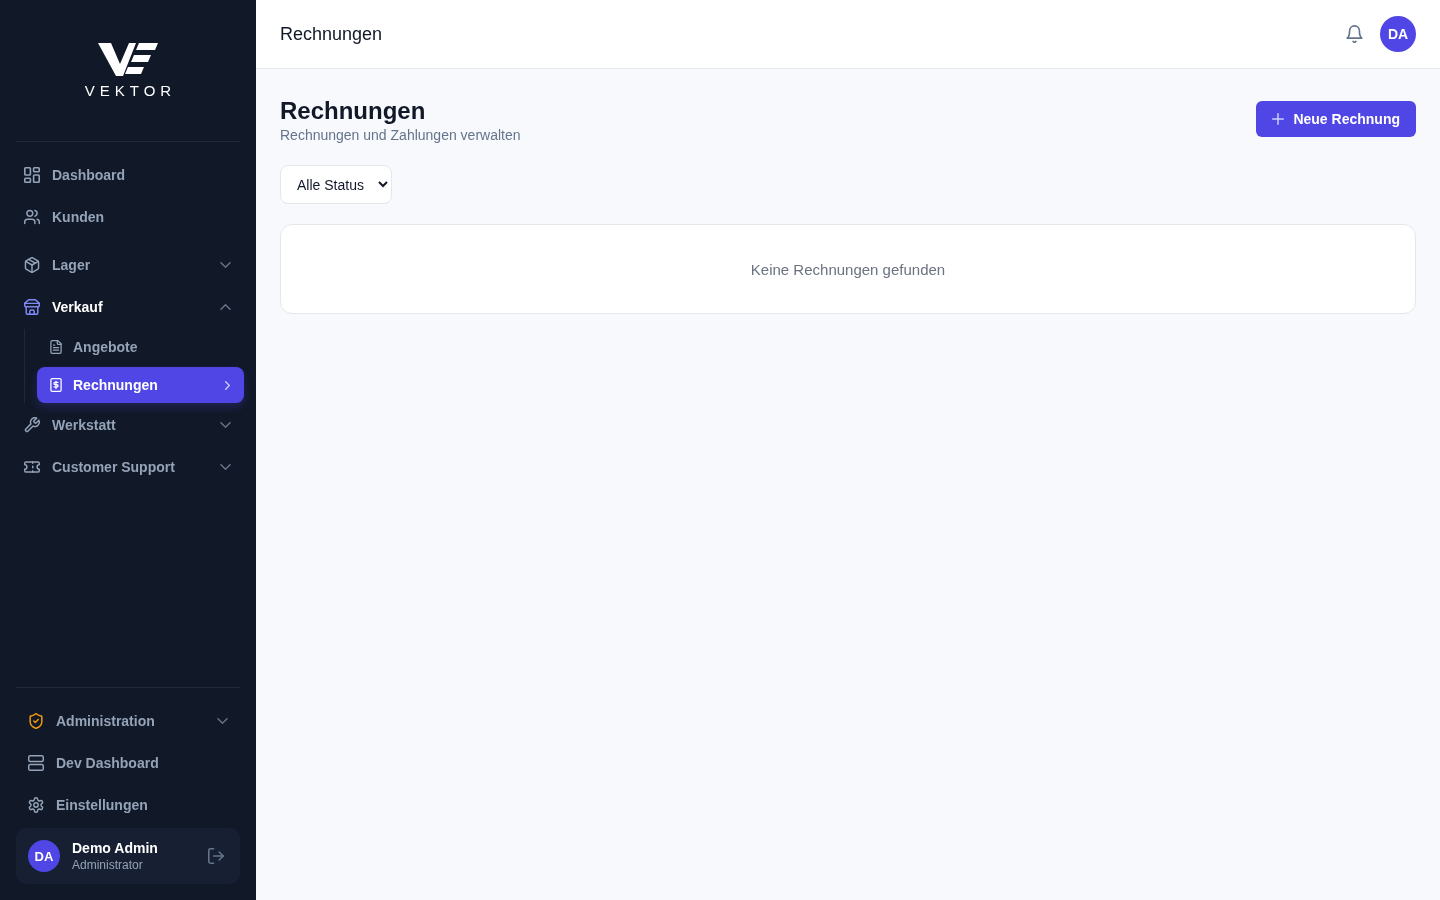  What do you see at coordinates (353, 111) in the screenshot?
I see `page-title: Rechnungen` at bounding box center [353, 111].